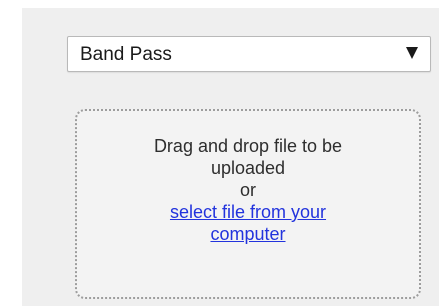 This screenshot has height=306, width=447. I want to click on select-file-link-line-2: computer, so click(248, 234).